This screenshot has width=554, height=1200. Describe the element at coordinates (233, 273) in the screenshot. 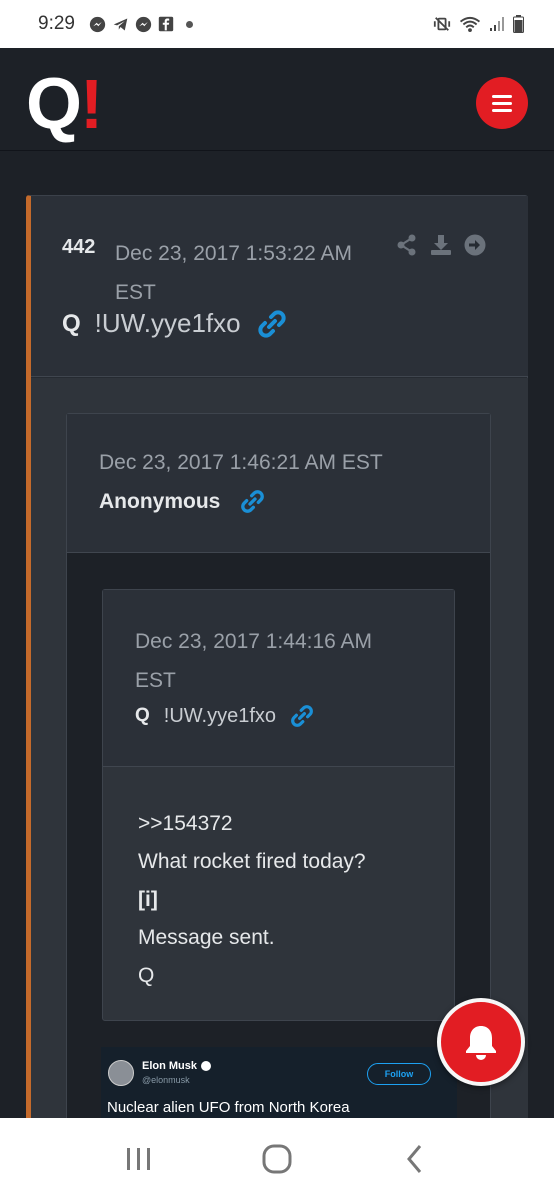

I see `post-date: Dec 23, 2017 1:53:22 AM EST` at that location.